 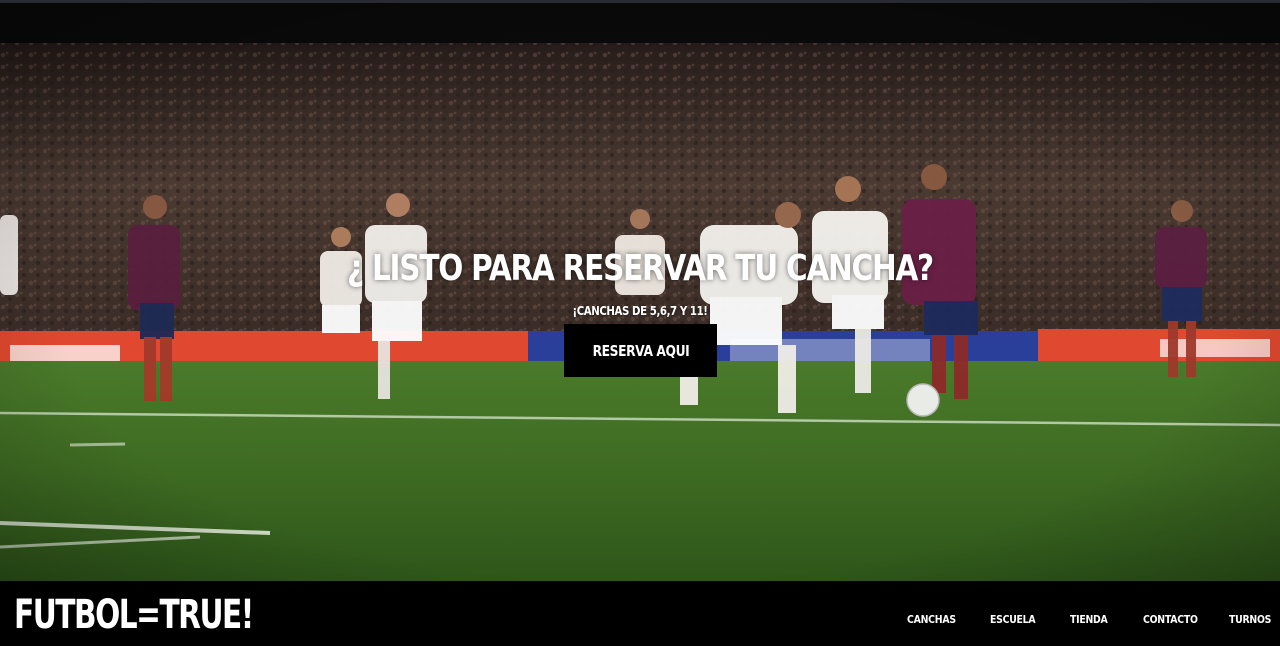 I want to click on reserve-button: RESERVA AQUI, so click(x=640, y=350).